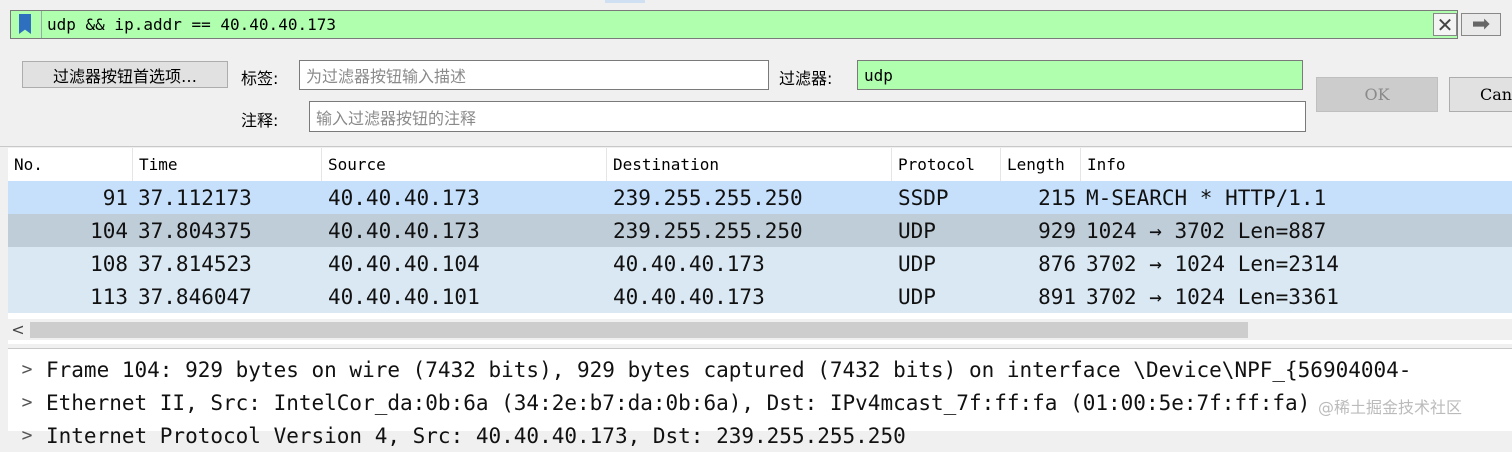  Describe the element at coordinates (464, 164) in the screenshot. I see `column-header-source: Source` at that location.